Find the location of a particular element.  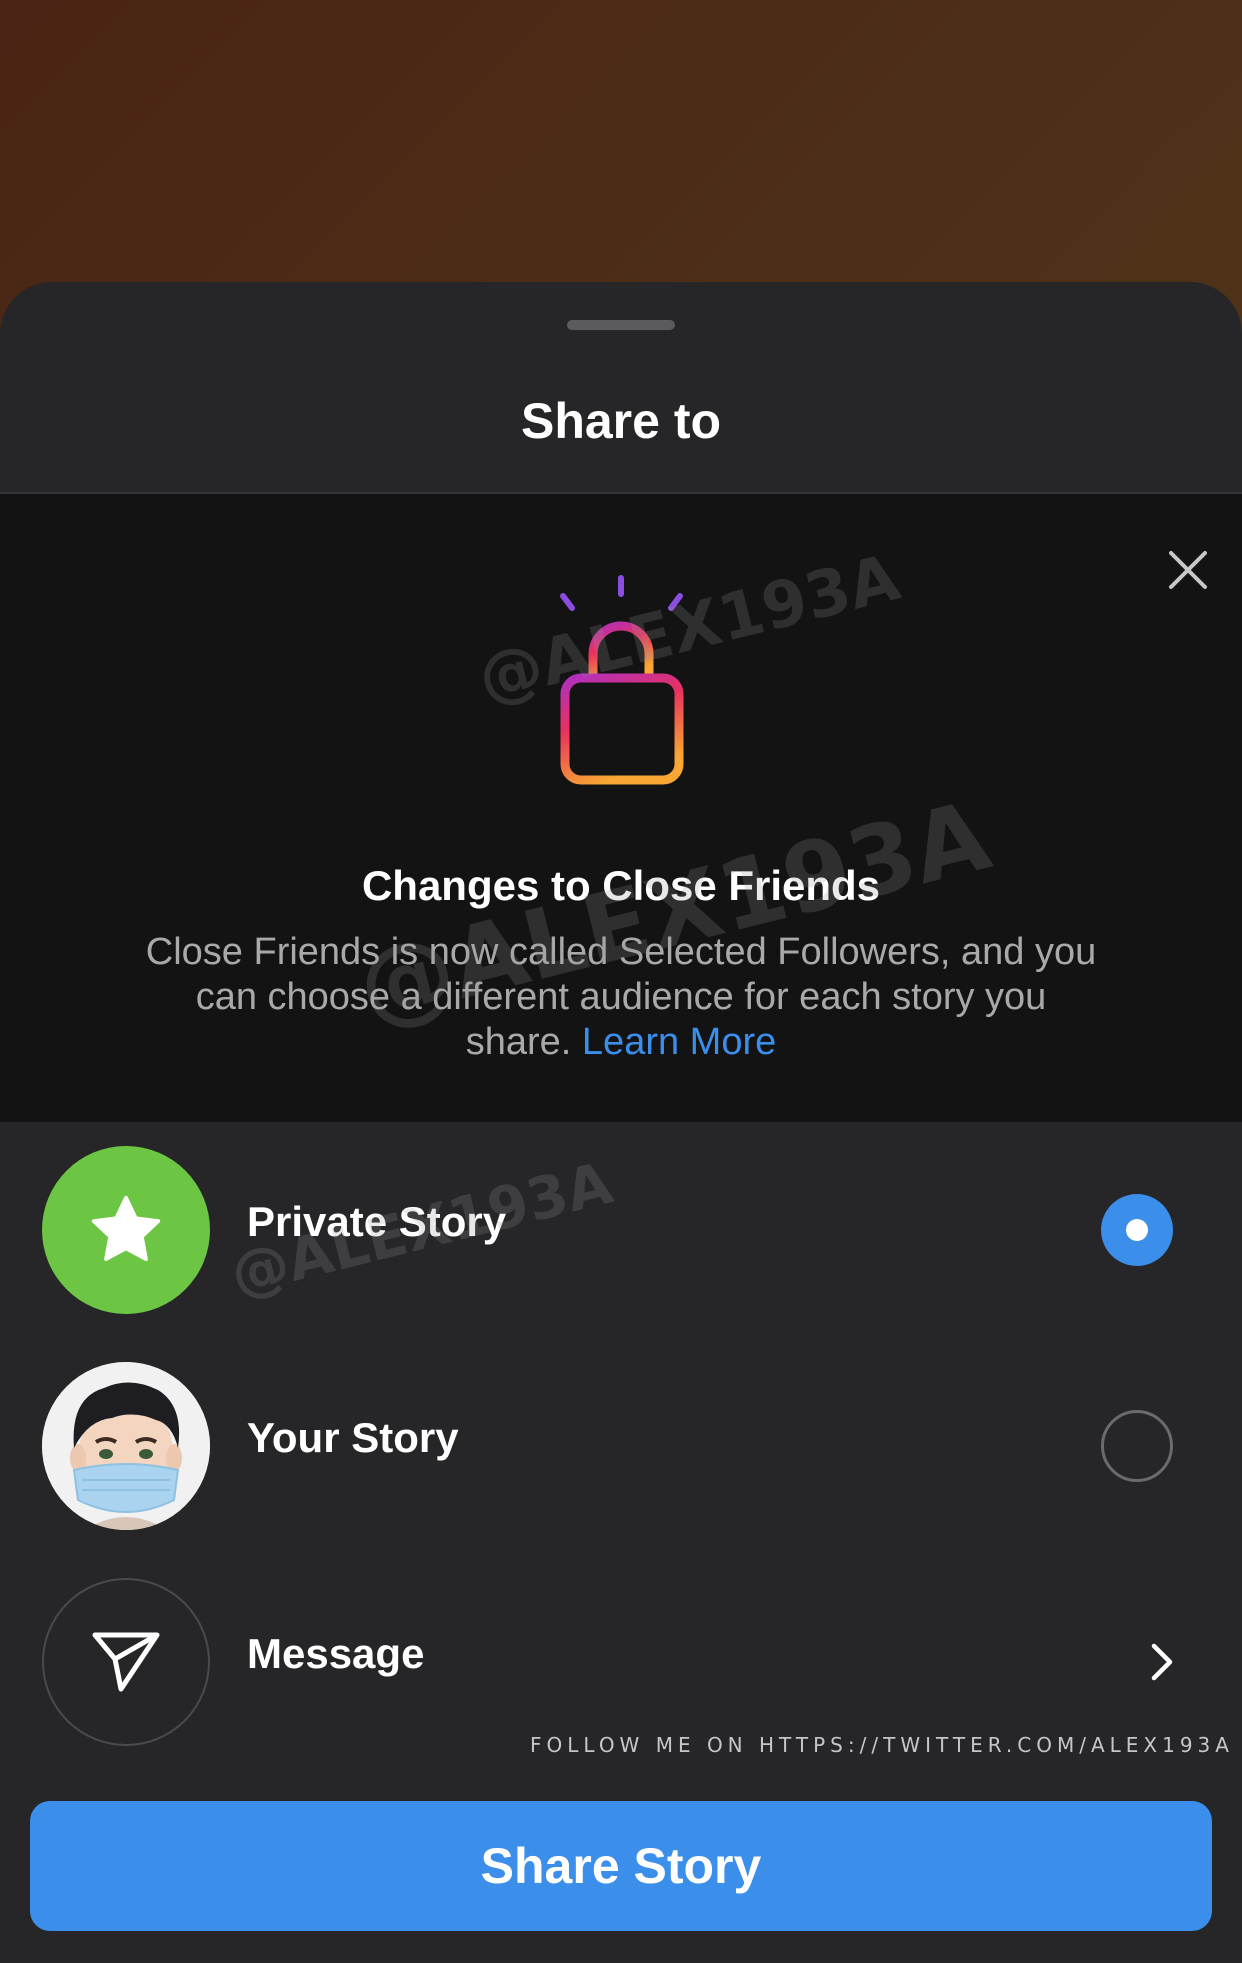

option-label: Your Story is located at coordinates (353, 1437).